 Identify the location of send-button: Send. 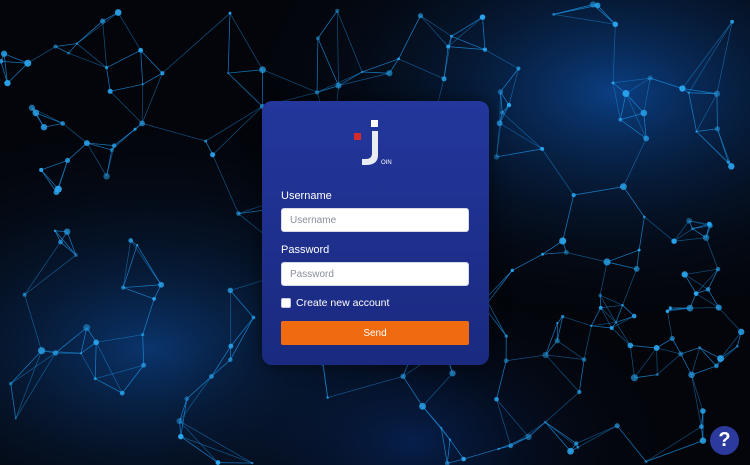
(375, 333).